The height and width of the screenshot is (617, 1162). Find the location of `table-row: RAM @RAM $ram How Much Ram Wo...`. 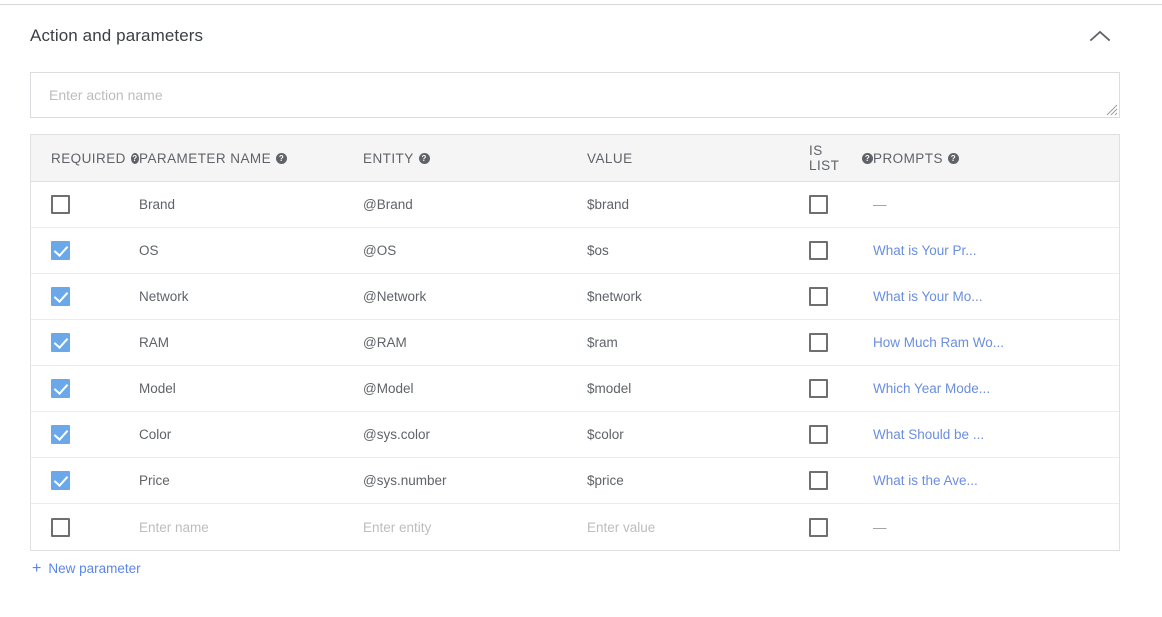

table-row: RAM @RAM $ram How Much Ram Wo... is located at coordinates (575, 343).